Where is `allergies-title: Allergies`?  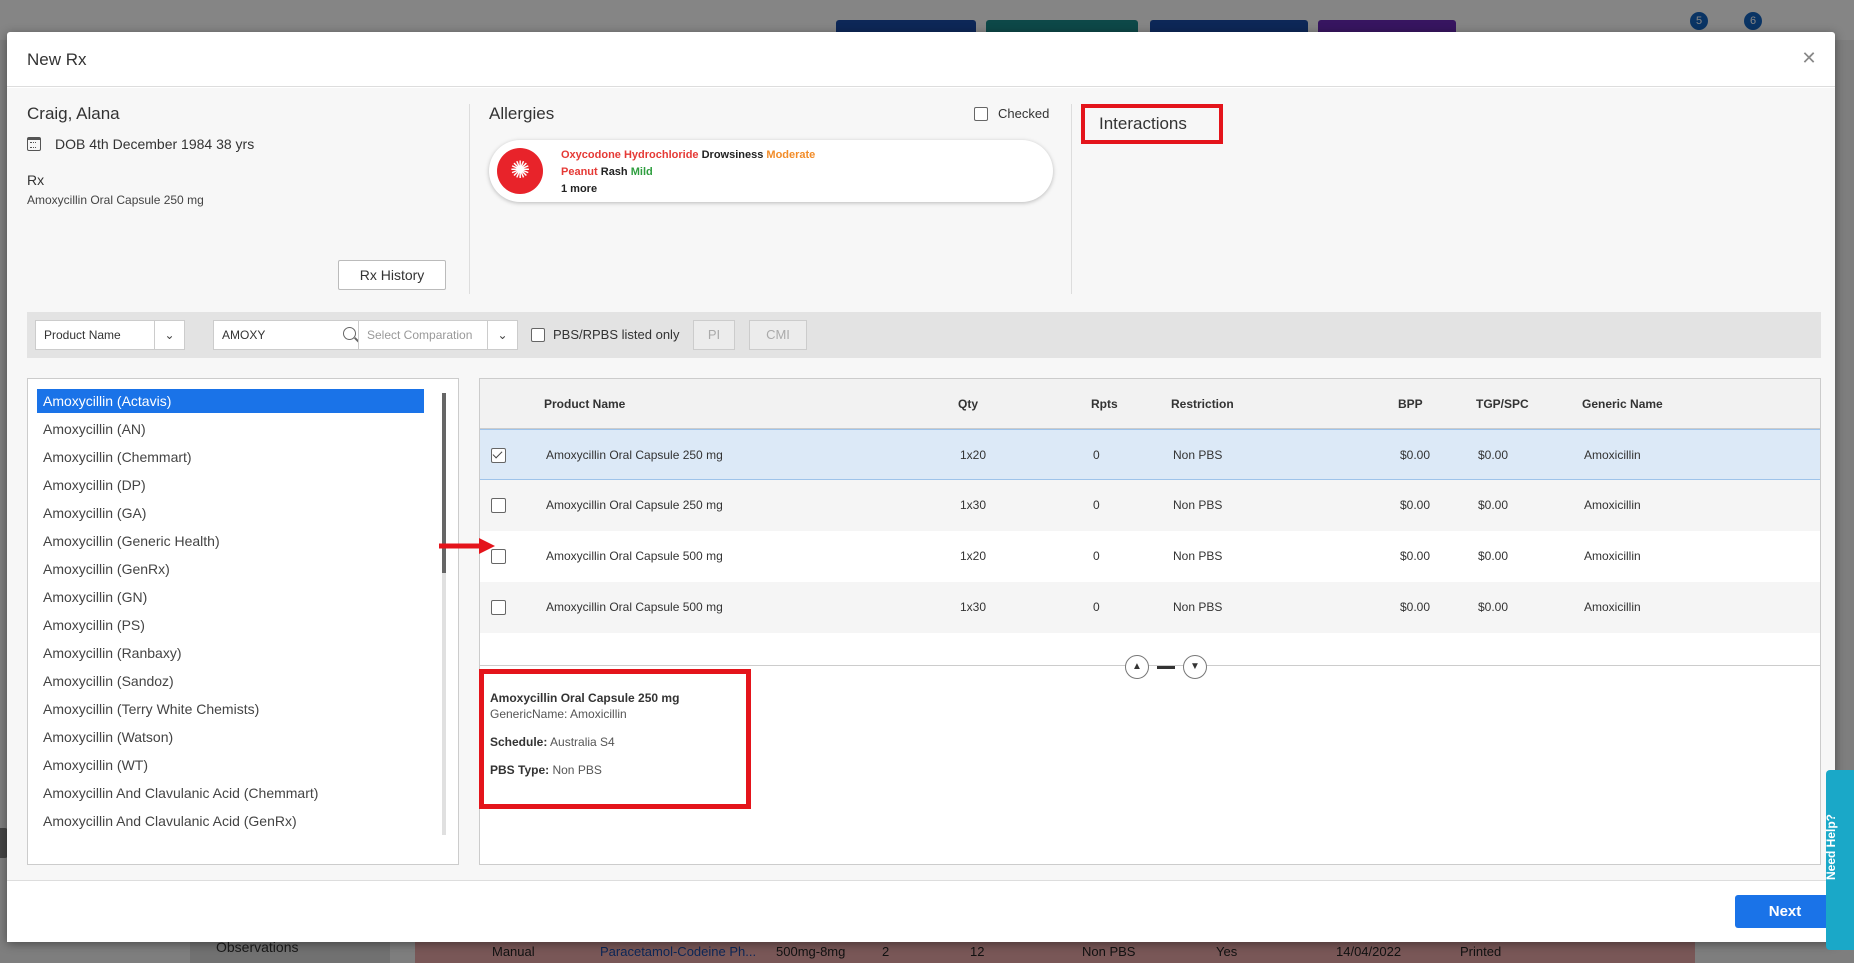
allergies-title: Allergies is located at coordinates (522, 113).